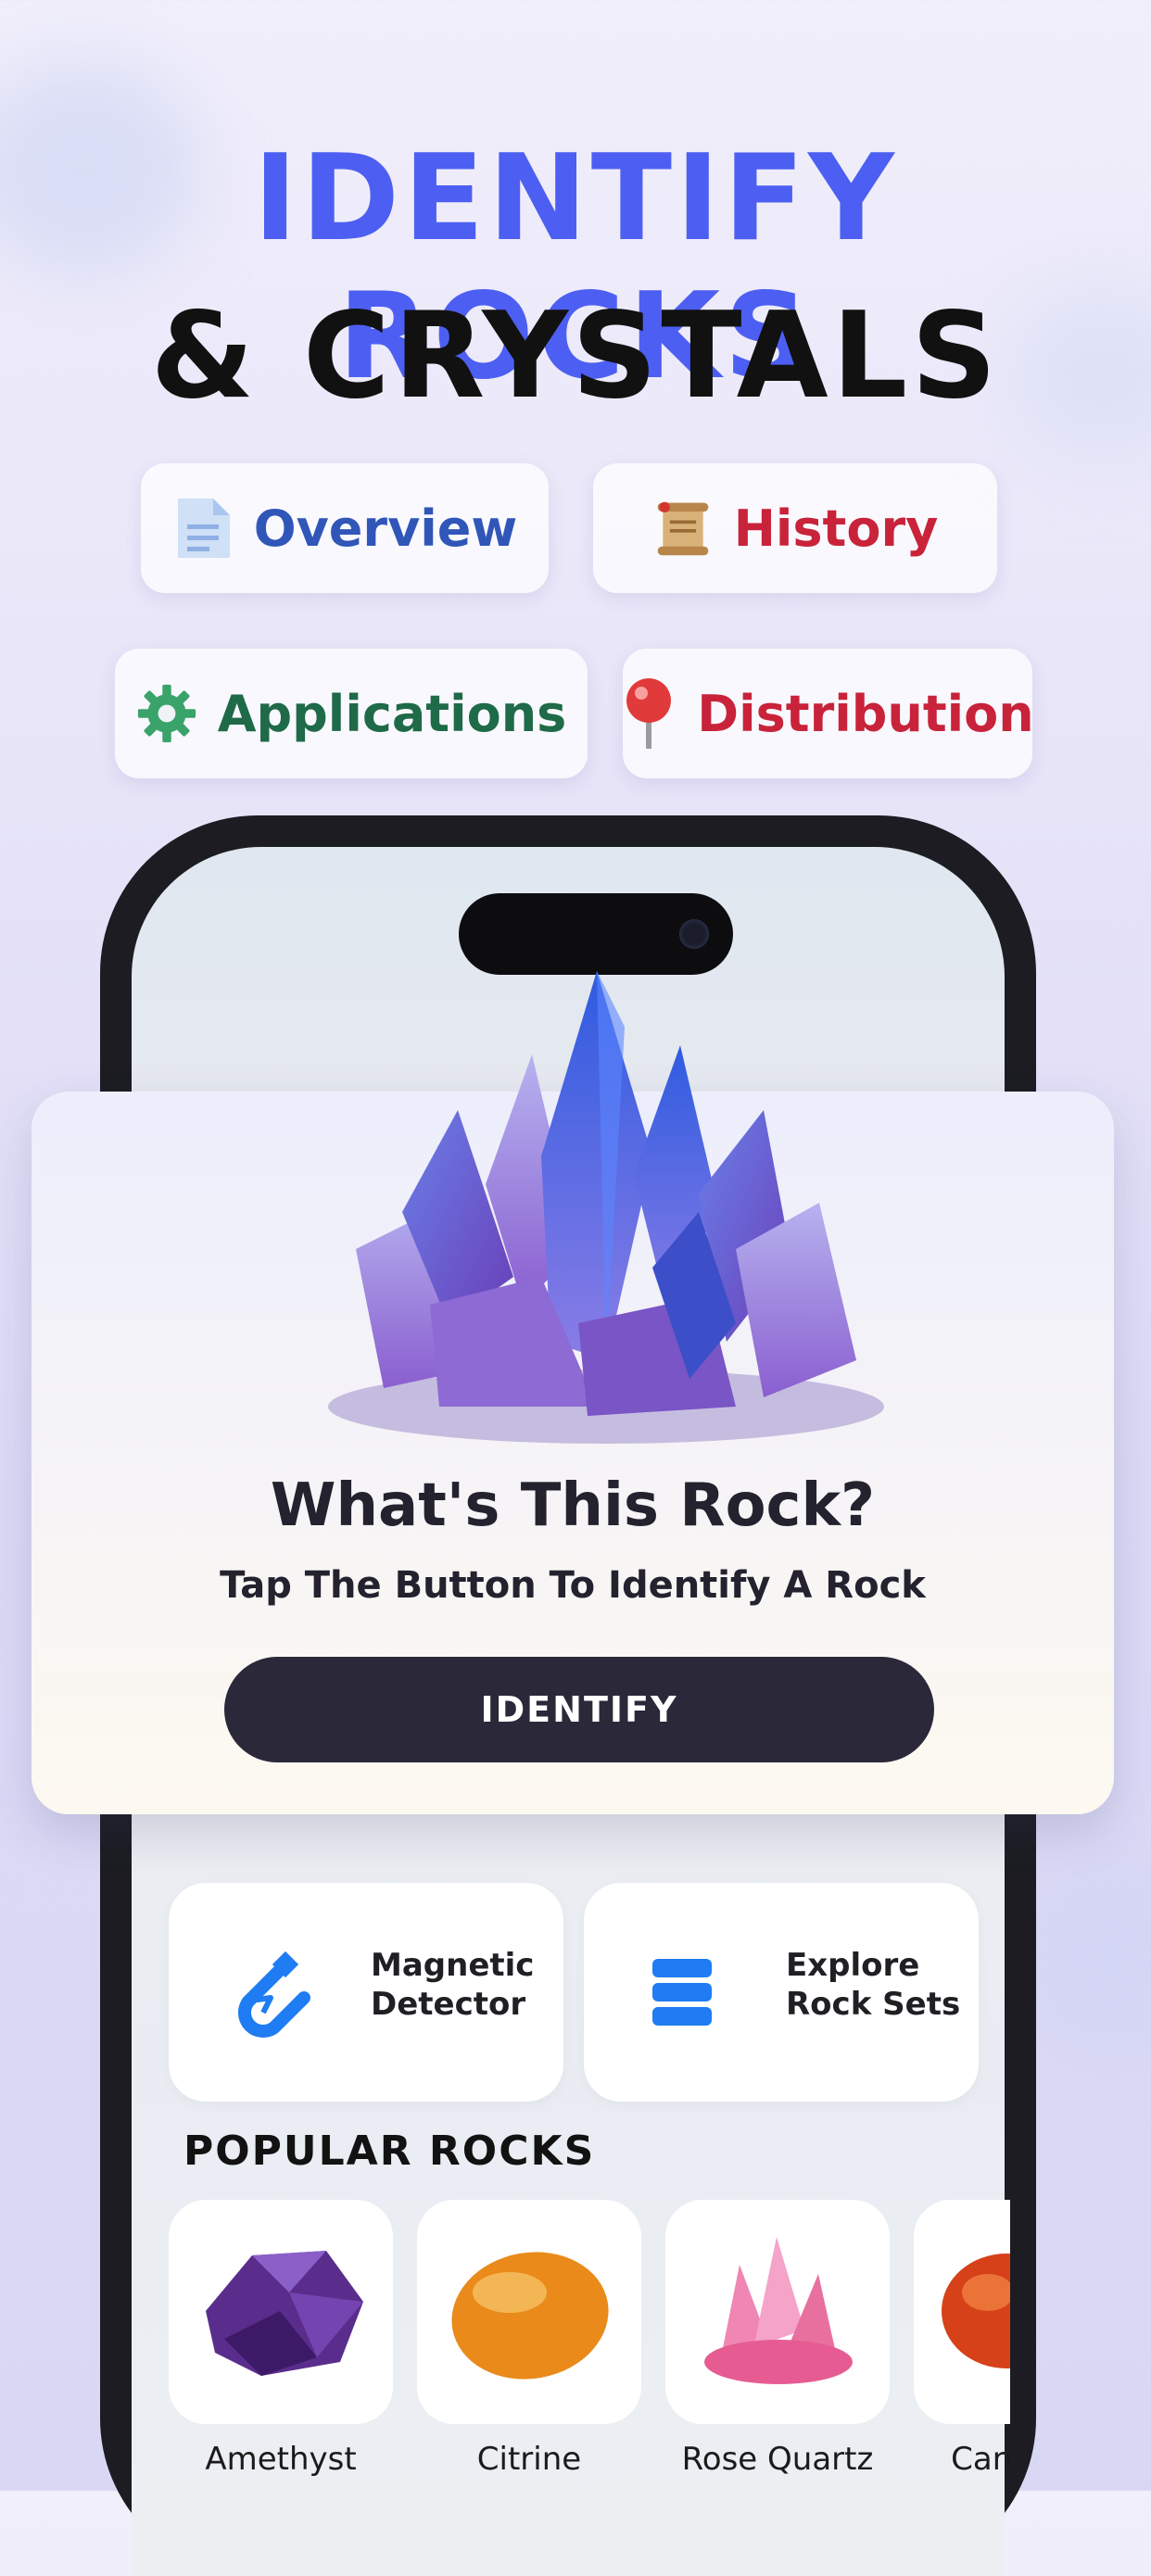 Image resolution: width=1151 pixels, height=2576 pixels. I want to click on chip-label: Distribution, so click(865, 713).